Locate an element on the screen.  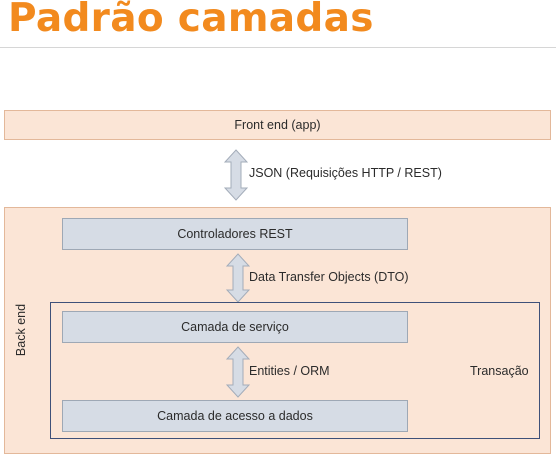
data-access-layer-label: Camada de acesso a dados is located at coordinates (235, 416).